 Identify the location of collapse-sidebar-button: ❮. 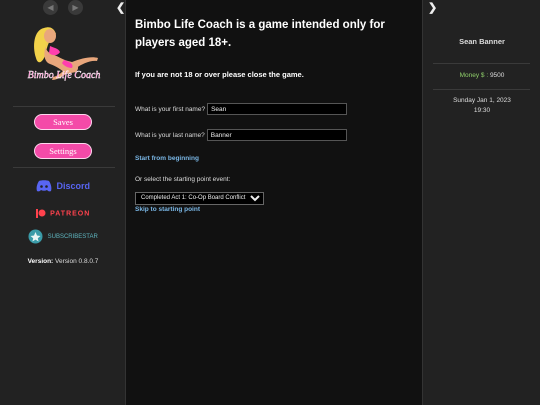
(121, 8).